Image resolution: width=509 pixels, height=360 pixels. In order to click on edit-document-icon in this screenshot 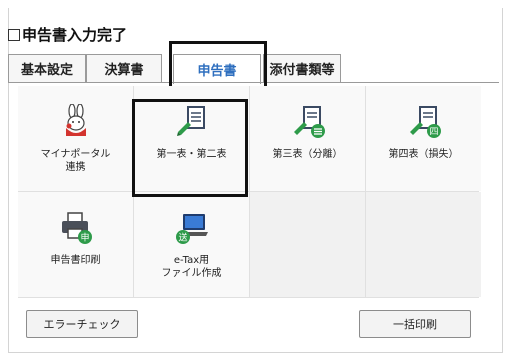, I will do `click(192, 122)`.